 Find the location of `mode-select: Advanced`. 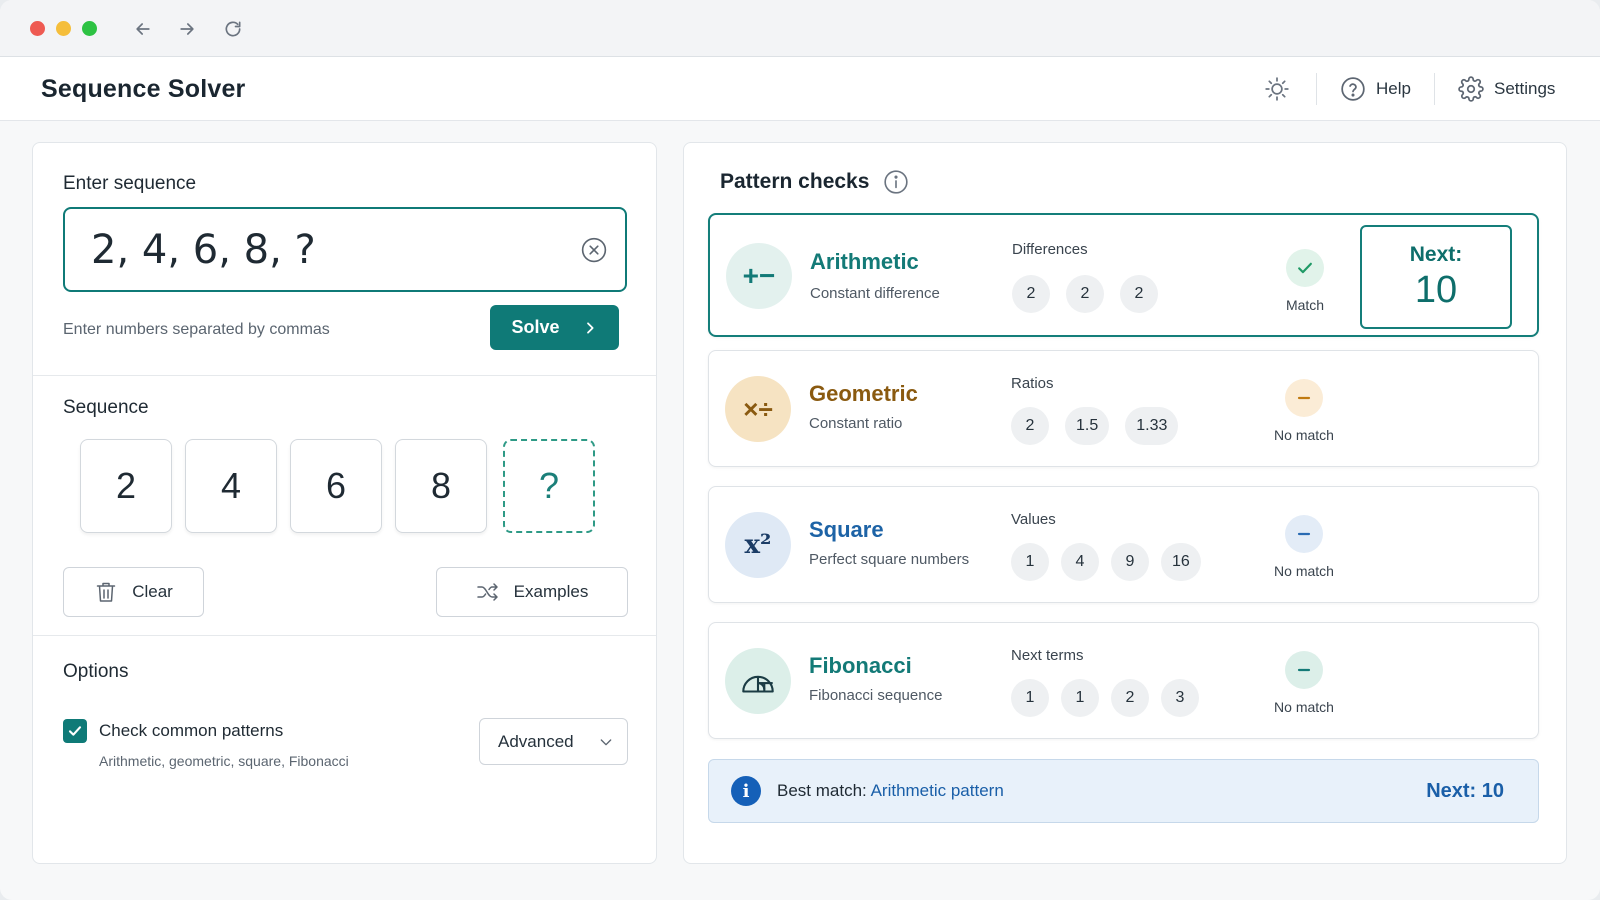

mode-select: Advanced is located at coordinates (553, 741).